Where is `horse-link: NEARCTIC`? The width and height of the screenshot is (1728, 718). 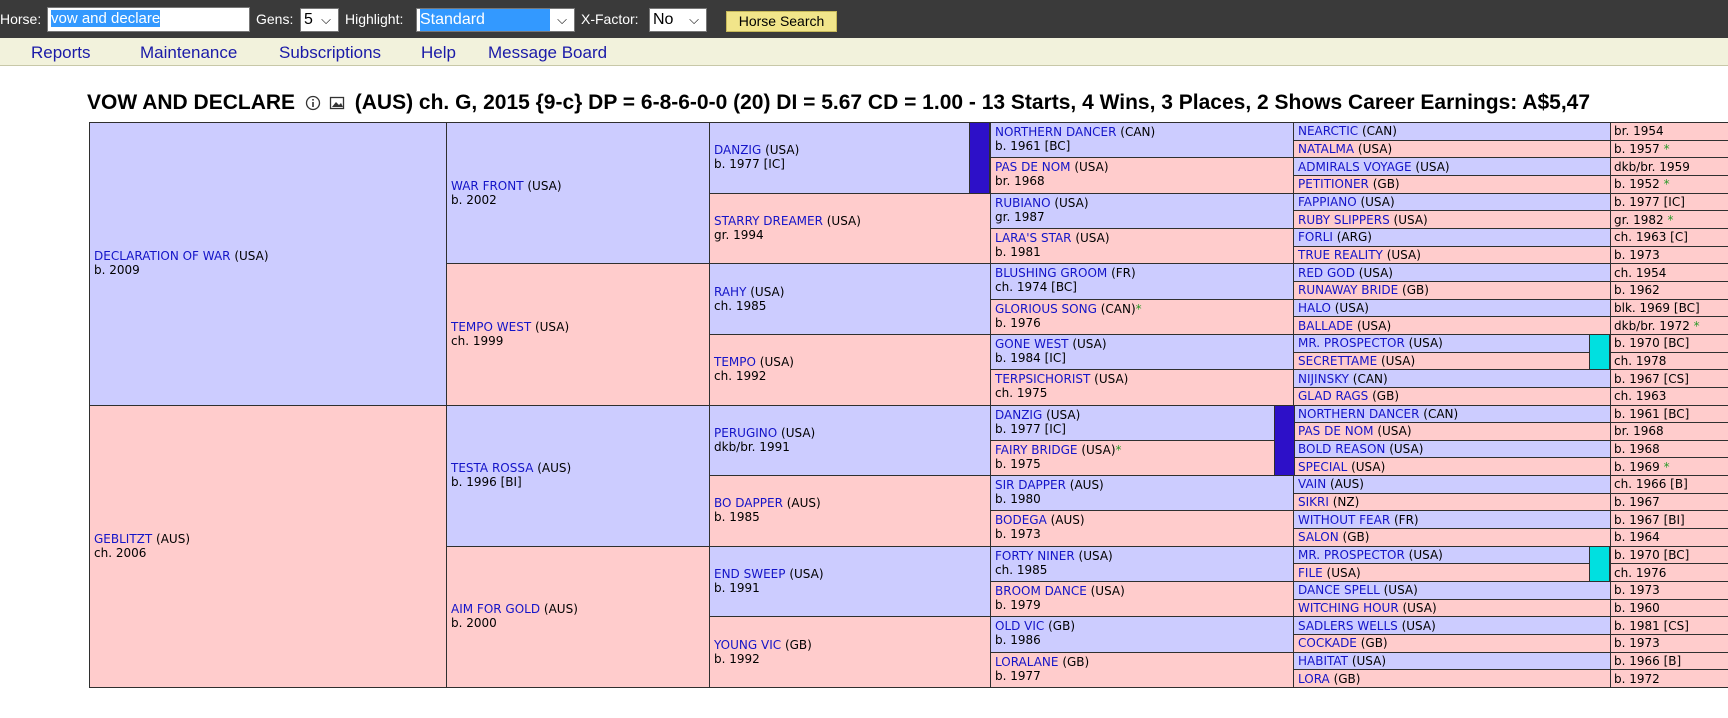
horse-link: NEARCTIC is located at coordinates (1328, 131).